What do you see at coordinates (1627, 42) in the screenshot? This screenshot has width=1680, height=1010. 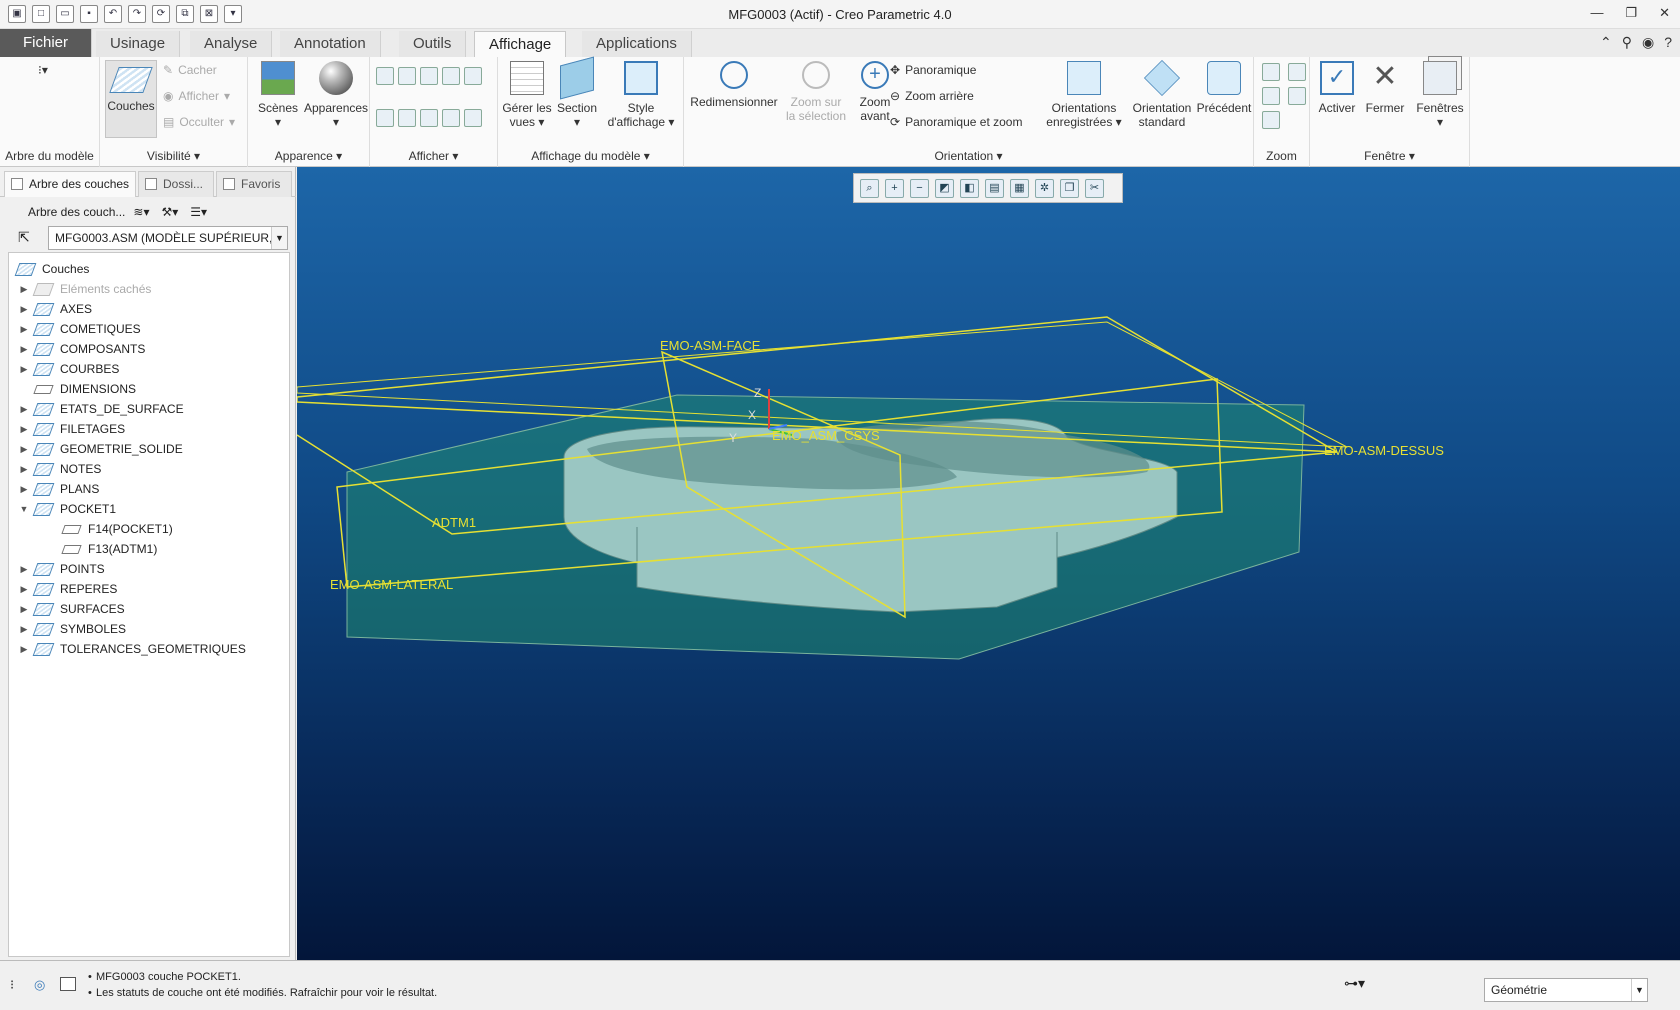 I see `search-icon: ⚲` at bounding box center [1627, 42].